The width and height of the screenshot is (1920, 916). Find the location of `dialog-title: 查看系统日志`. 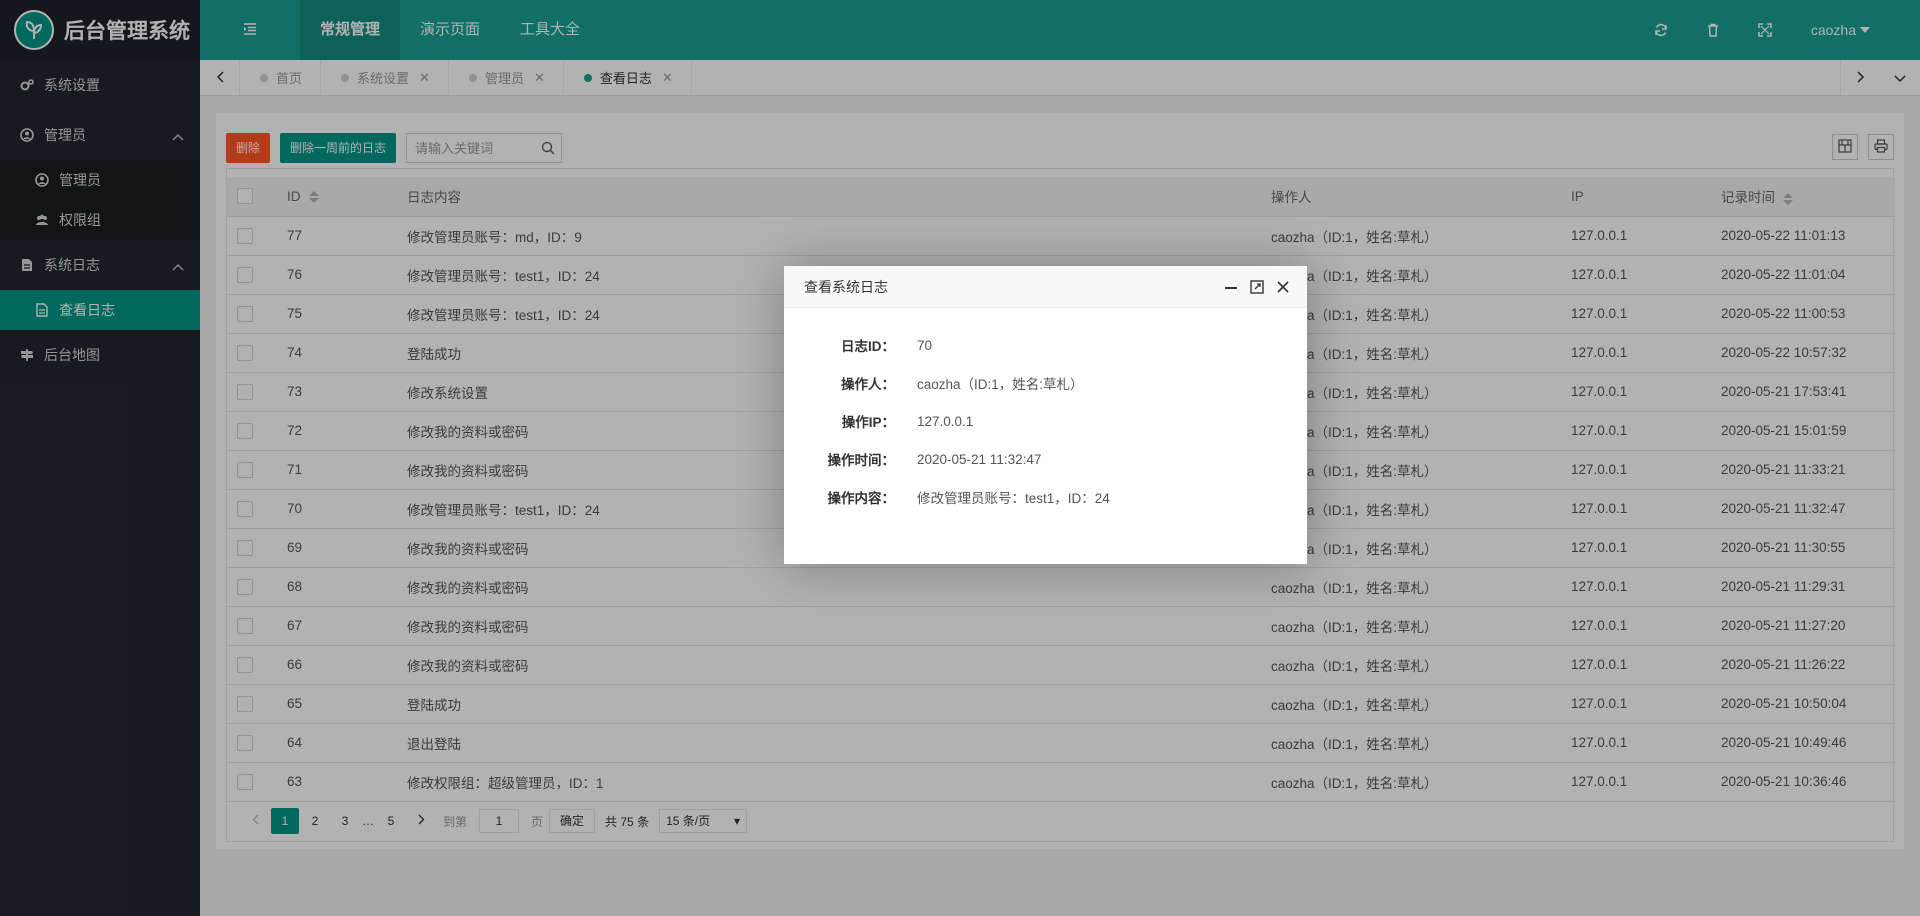

dialog-title: 查看系统日志 is located at coordinates (846, 286).